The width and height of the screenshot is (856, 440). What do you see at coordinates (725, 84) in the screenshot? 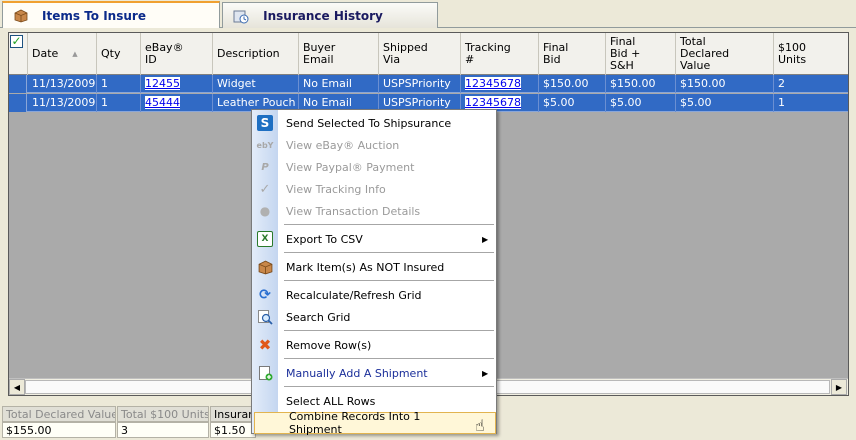
I see `cell-total-declared: $150.00` at bounding box center [725, 84].